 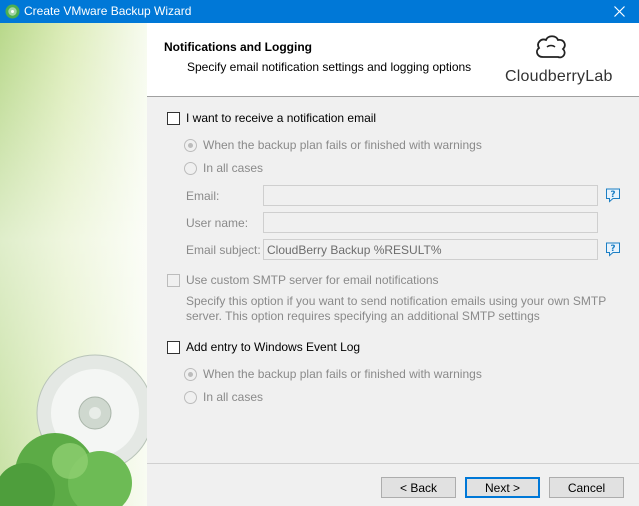 What do you see at coordinates (190, 397) in the screenshot?
I see `event-log-radio-all-circle` at bounding box center [190, 397].